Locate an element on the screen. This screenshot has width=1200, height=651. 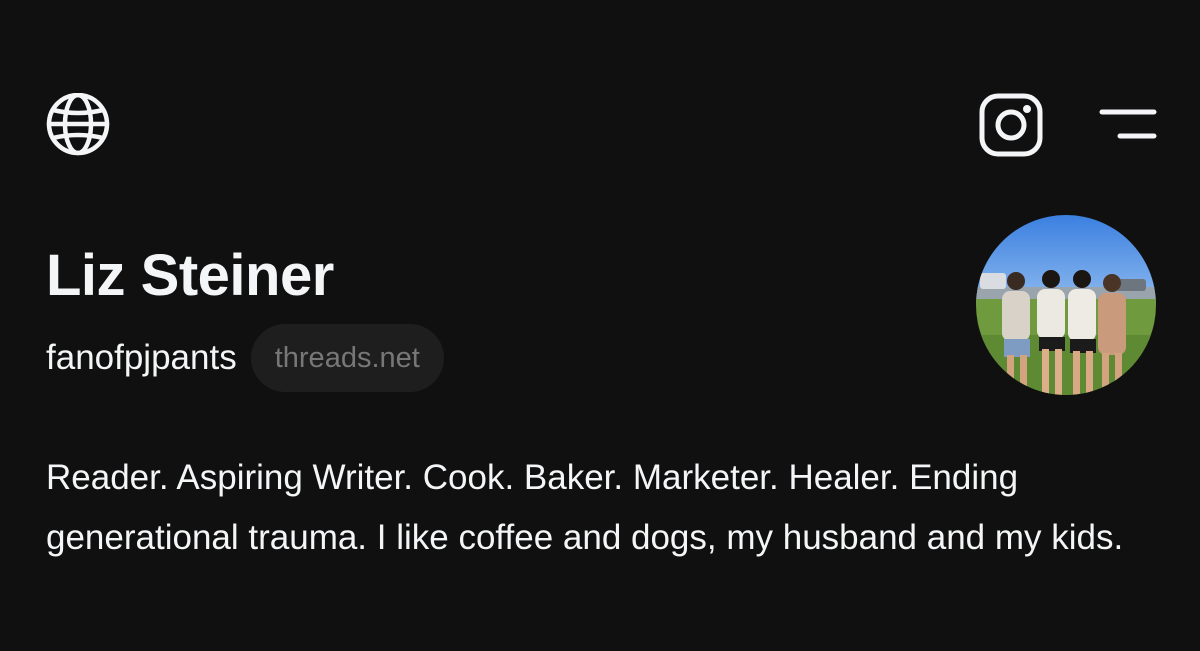
username-row: fanofpjpants threads.net is located at coordinates (245, 358).